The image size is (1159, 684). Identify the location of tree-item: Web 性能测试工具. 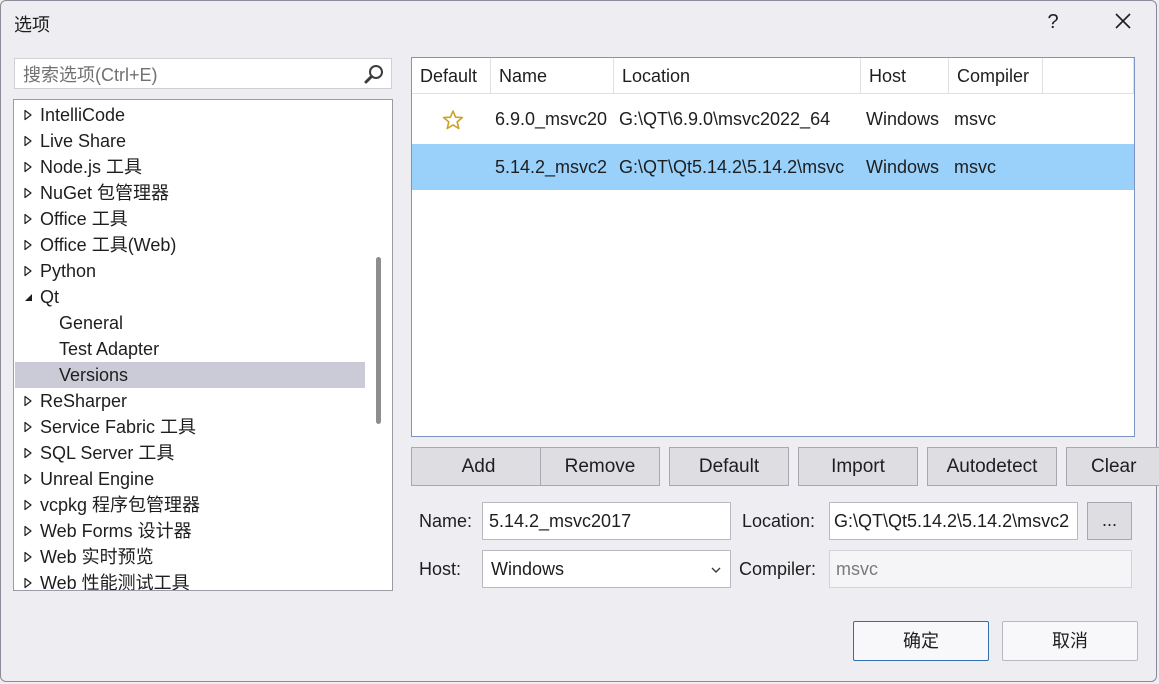
(190, 580).